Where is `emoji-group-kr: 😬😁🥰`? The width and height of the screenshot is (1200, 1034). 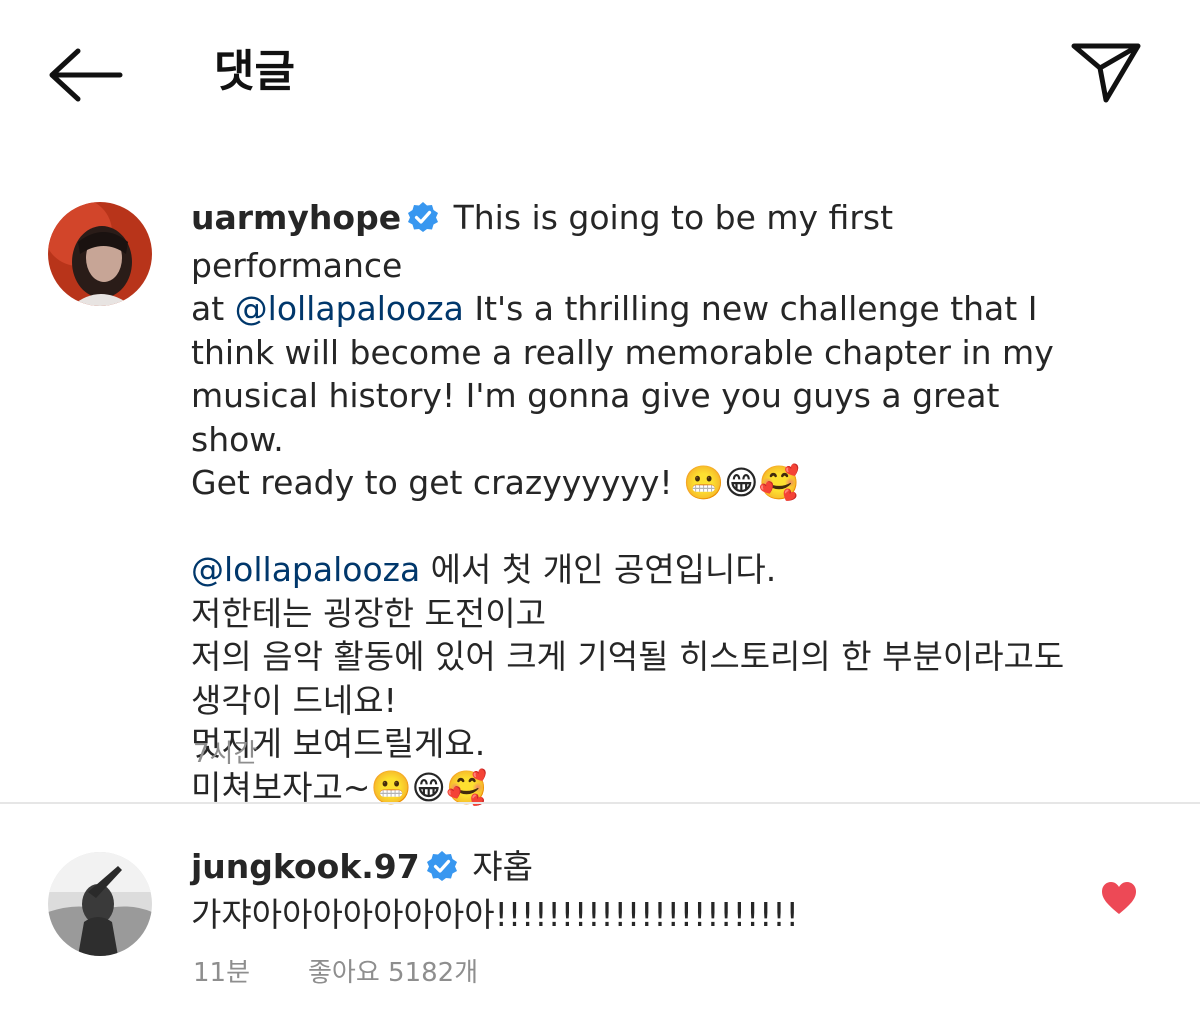 emoji-group-kr: 😬😁🥰 is located at coordinates (429, 787).